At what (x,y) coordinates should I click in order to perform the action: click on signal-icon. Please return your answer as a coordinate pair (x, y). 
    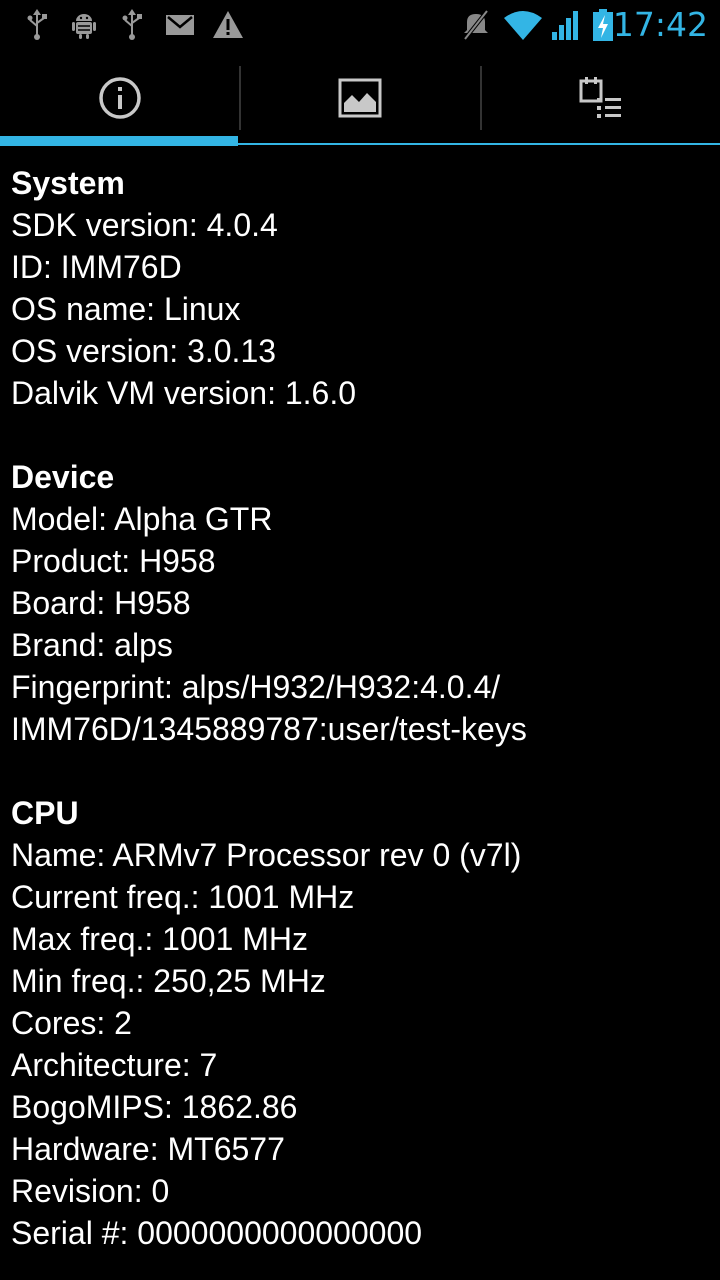
    Looking at the image, I should click on (566, 25).